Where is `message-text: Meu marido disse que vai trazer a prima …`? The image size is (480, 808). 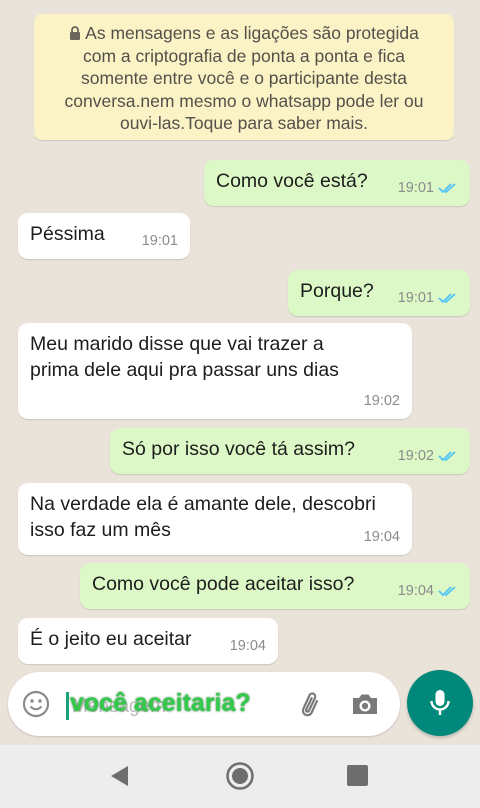
message-text: Meu marido disse que vai trazer a prima … is located at coordinates (184, 357).